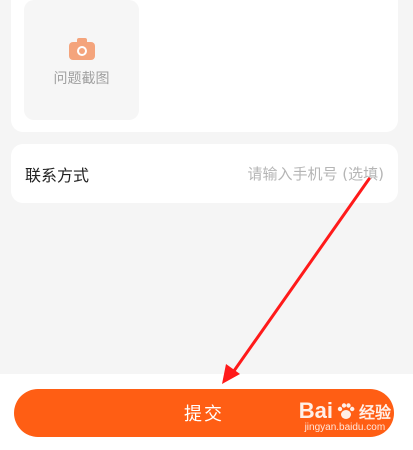 This screenshot has height=450, width=413. I want to click on contact-row: 联系方式, so click(204, 173).